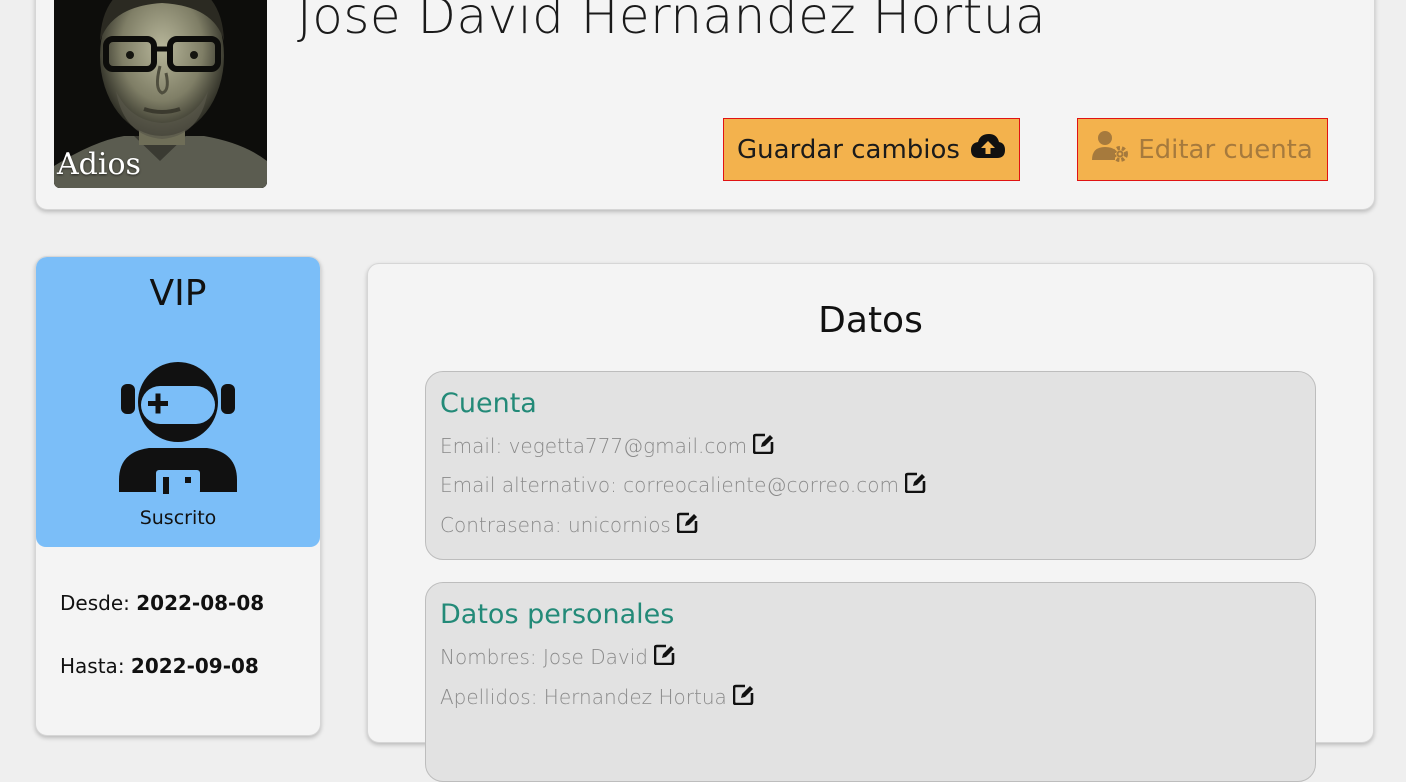 The height and width of the screenshot is (782, 1406). What do you see at coordinates (743, 696) in the screenshot?
I see `edit-last-names-icon` at bounding box center [743, 696].